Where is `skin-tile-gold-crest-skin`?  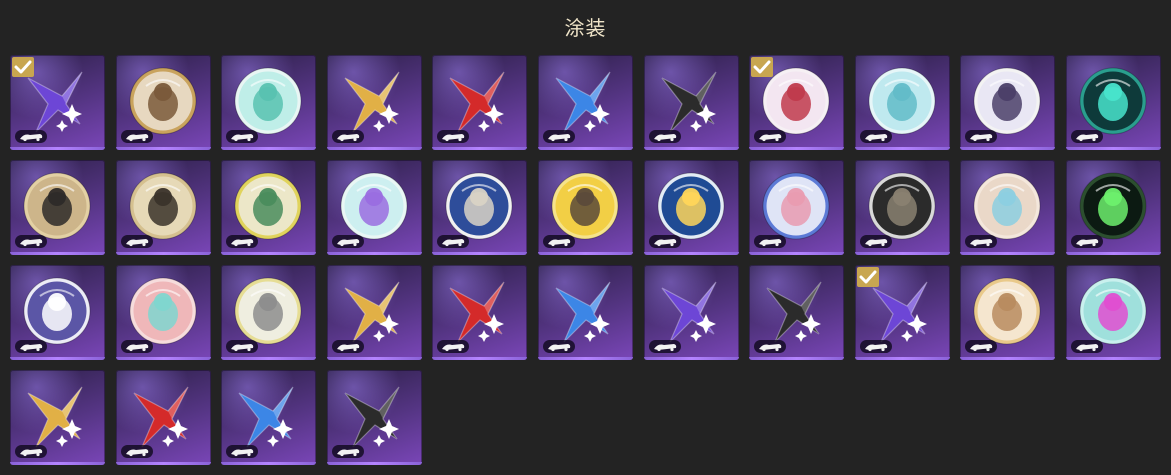 skin-tile-gold-crest-skin is located at coordinates (57, 207).